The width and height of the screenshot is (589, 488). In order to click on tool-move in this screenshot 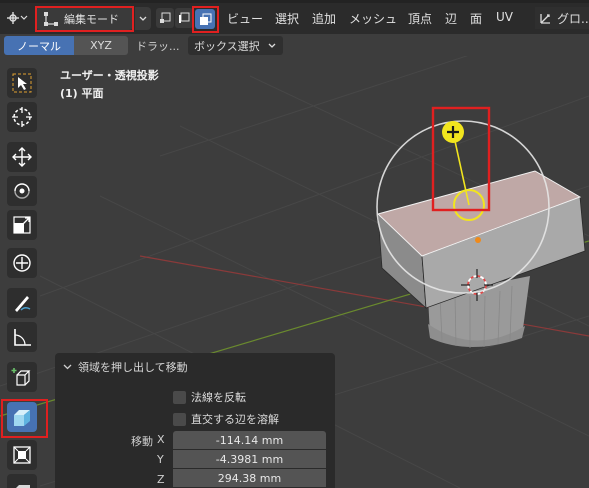, I will do `click(22, 157)`.